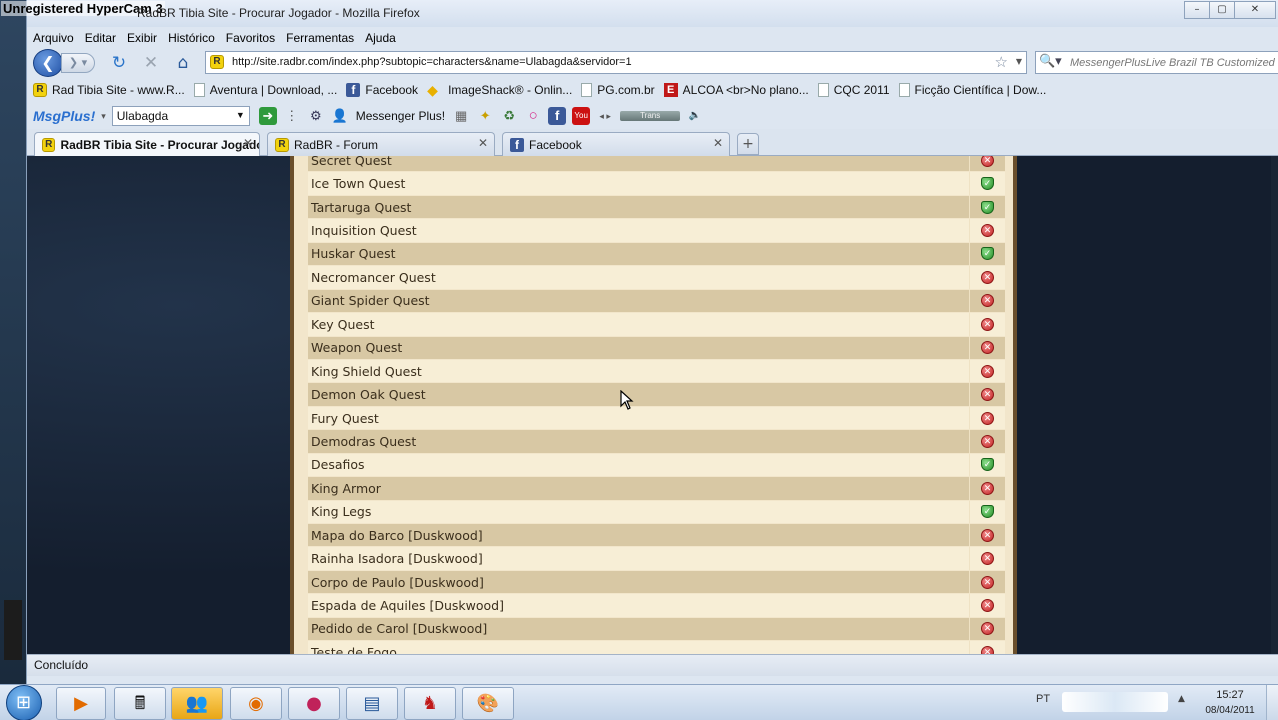  What do you see at coordinates (147, 144) in the screenshot?
I see `tab-procurar-jogador: R RadBR Tibia Site - Procurar Jogador ✕` at bounding box center [147, 144].